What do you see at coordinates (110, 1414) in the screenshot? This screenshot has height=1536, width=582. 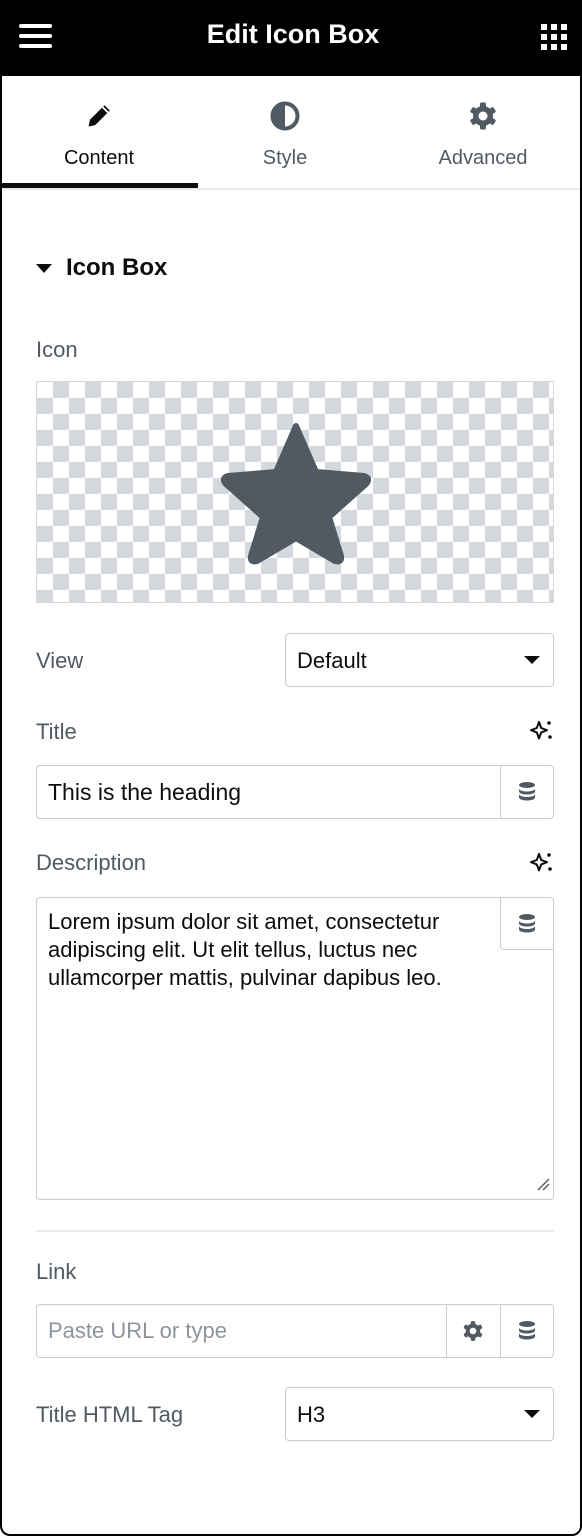 I see `title-html-tag-label: Title HTML Tag` at bounding box center [110, 1414].